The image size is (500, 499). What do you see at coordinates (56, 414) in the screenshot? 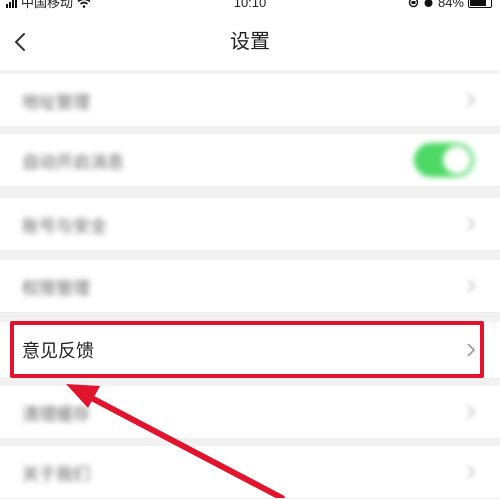
I see `settings-item-label: 清理缓存` at bounding box center [56, 414].